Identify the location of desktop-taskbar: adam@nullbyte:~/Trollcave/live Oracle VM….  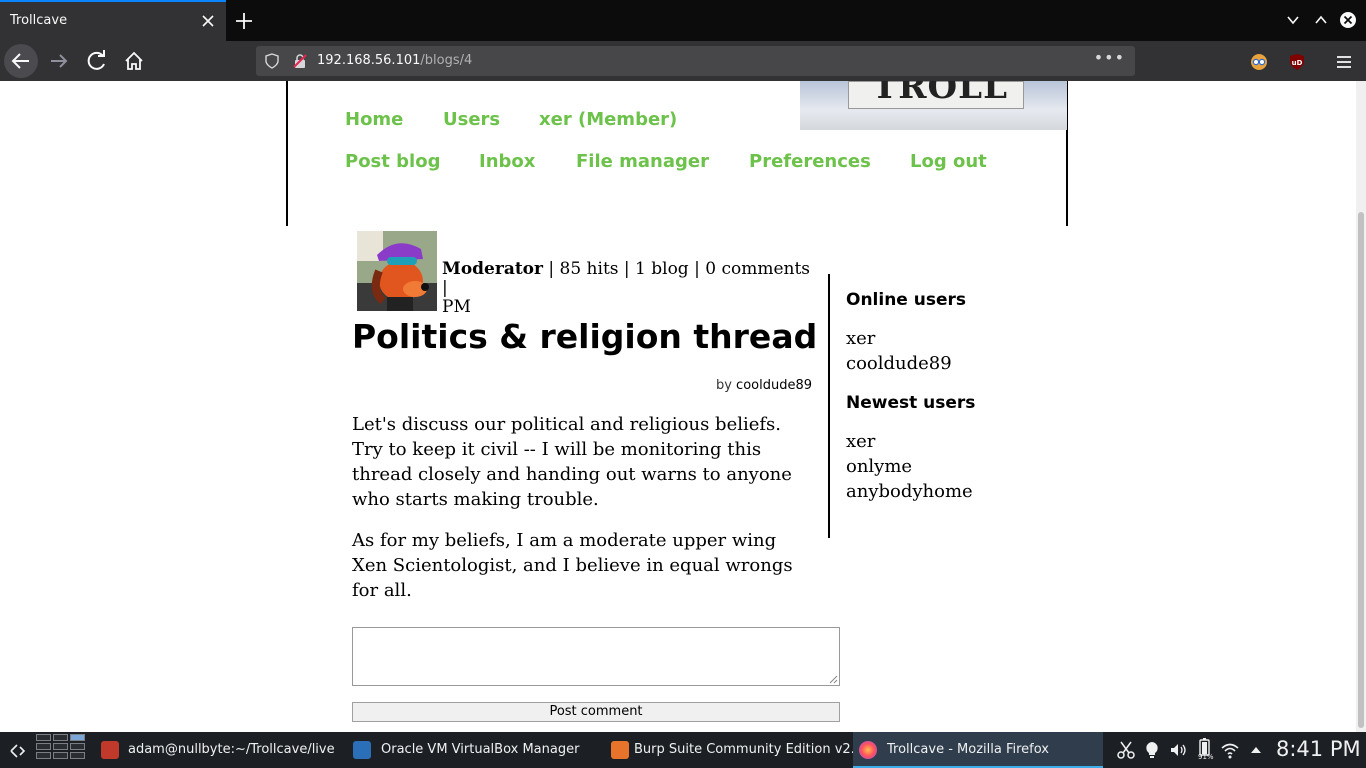
(683, 750).